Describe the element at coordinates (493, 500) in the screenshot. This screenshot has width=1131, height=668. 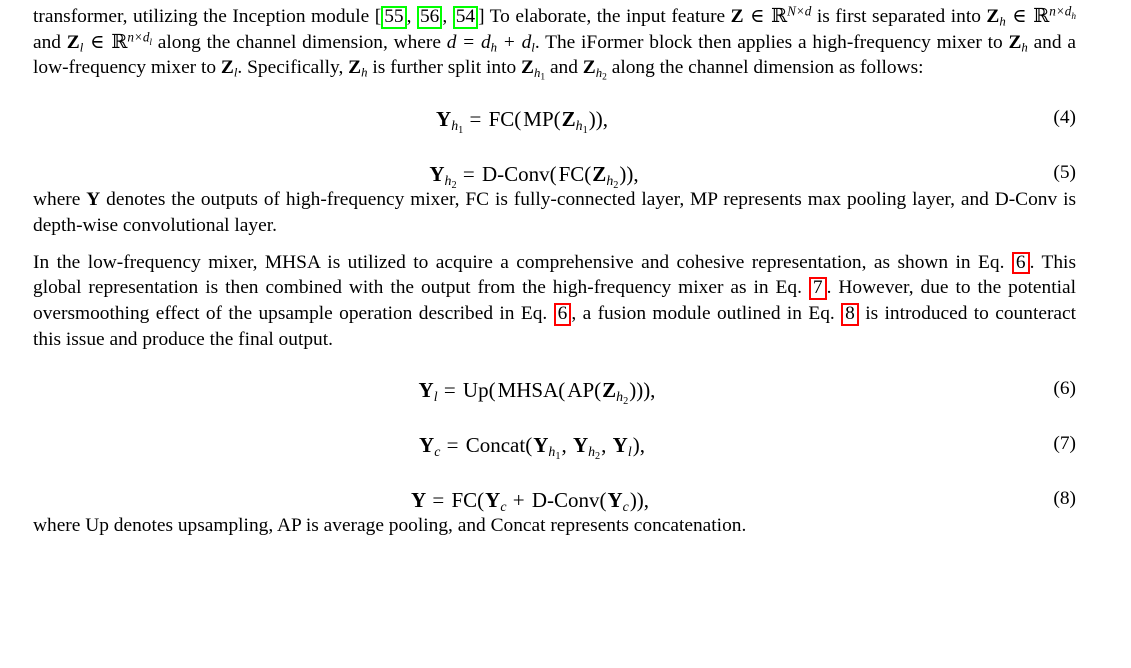
I see `eq8-arg1: Y` at that location.